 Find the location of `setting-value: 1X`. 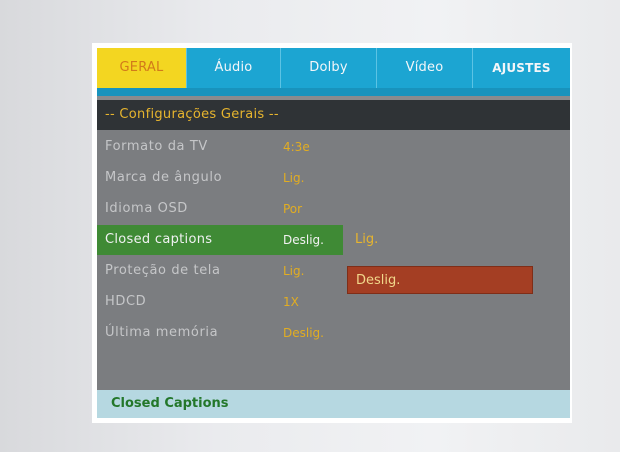

setting-value: 1X is located at coordinates (291, 302).